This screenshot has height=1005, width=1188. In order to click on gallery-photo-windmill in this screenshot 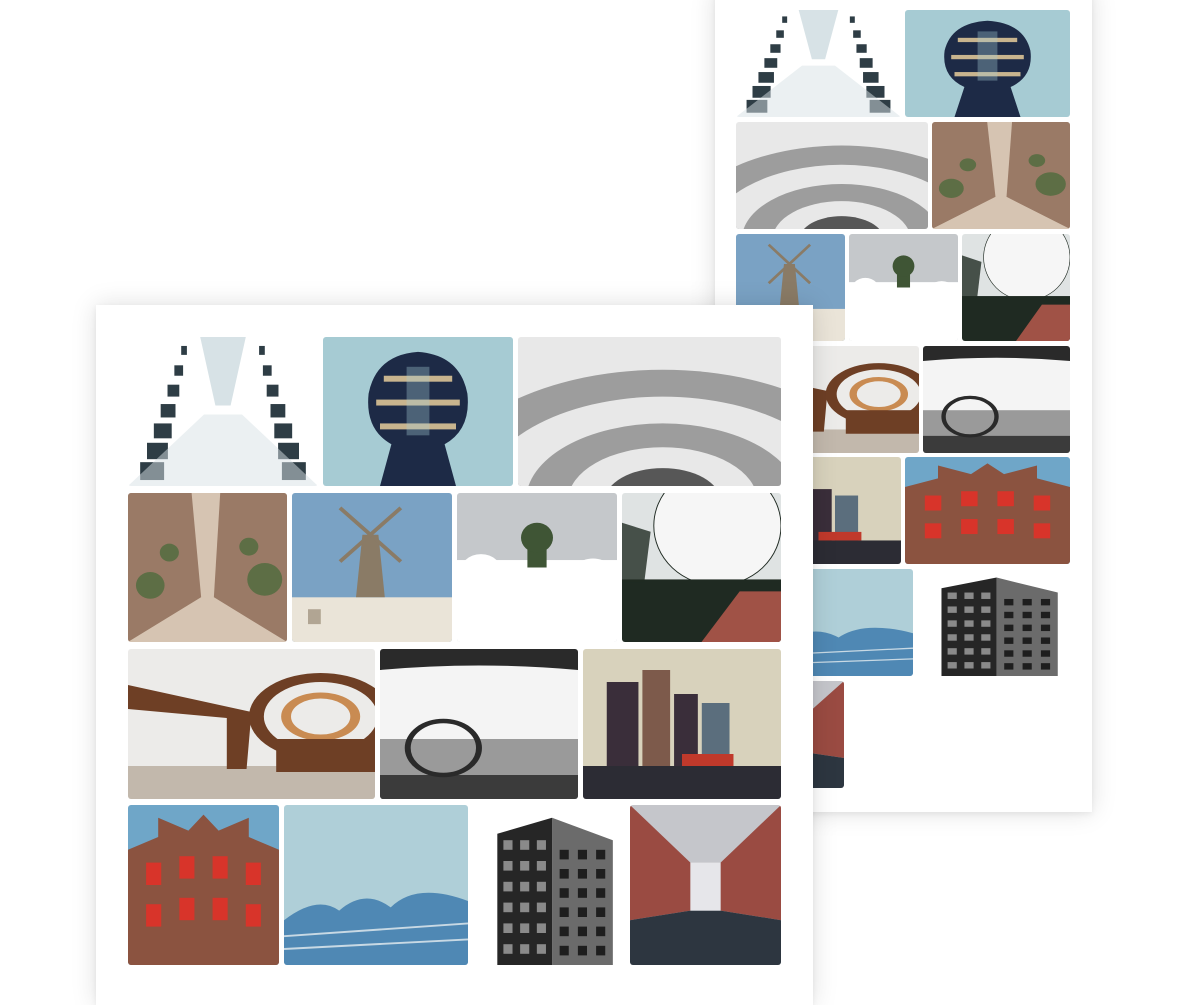, I will do `click(372, 567)`.